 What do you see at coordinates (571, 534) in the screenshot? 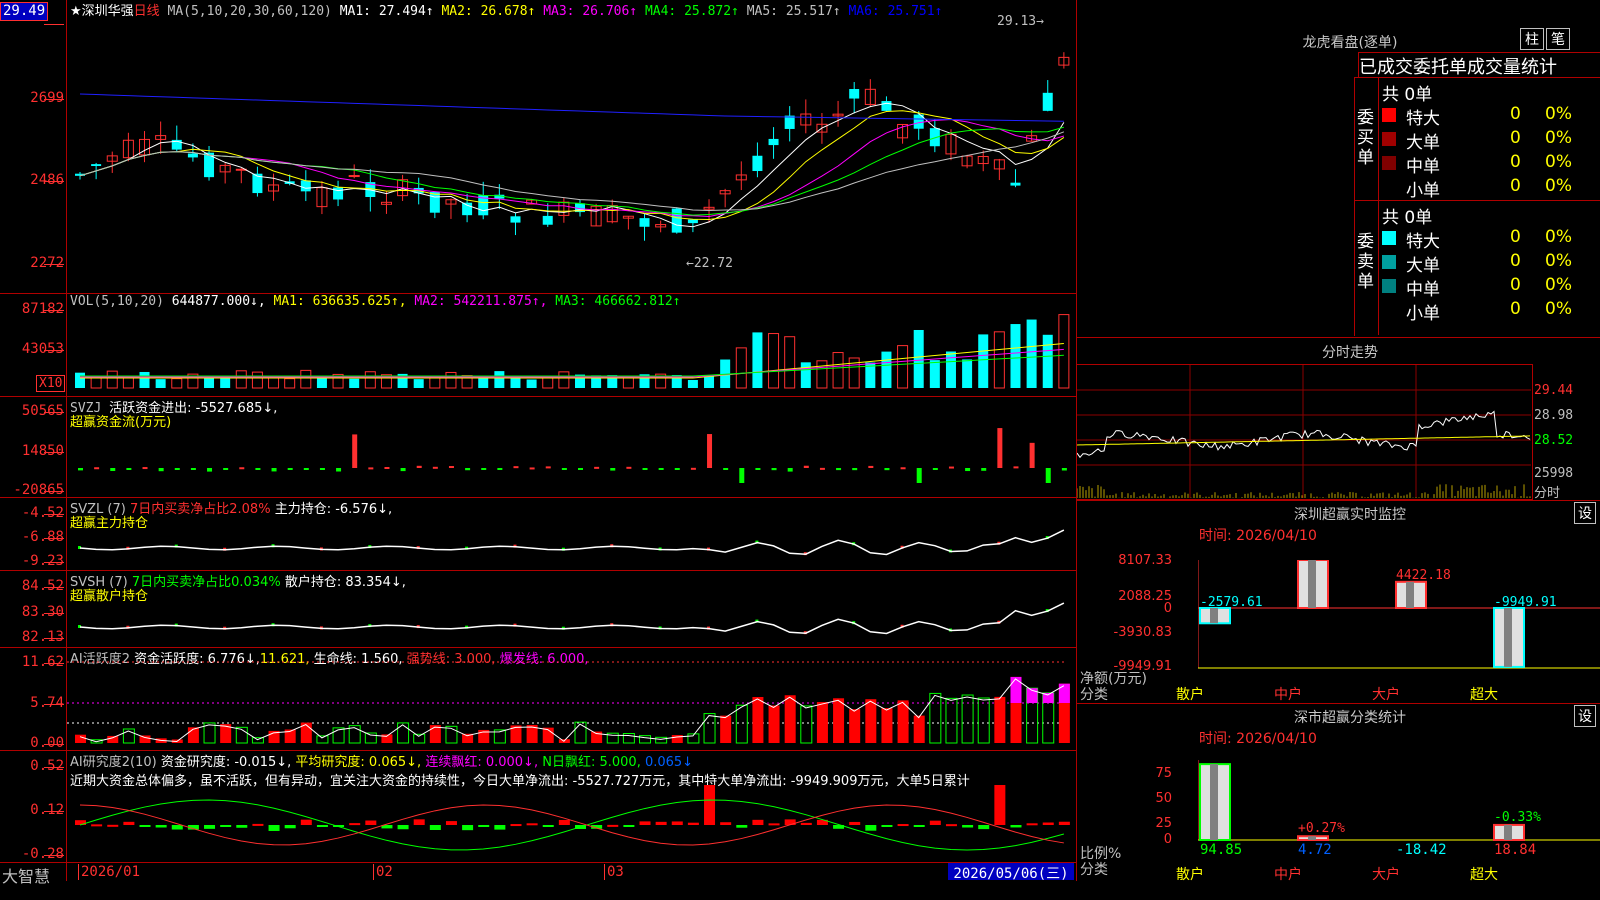
I see `svzl-chart` at bounding box center [571, 534].